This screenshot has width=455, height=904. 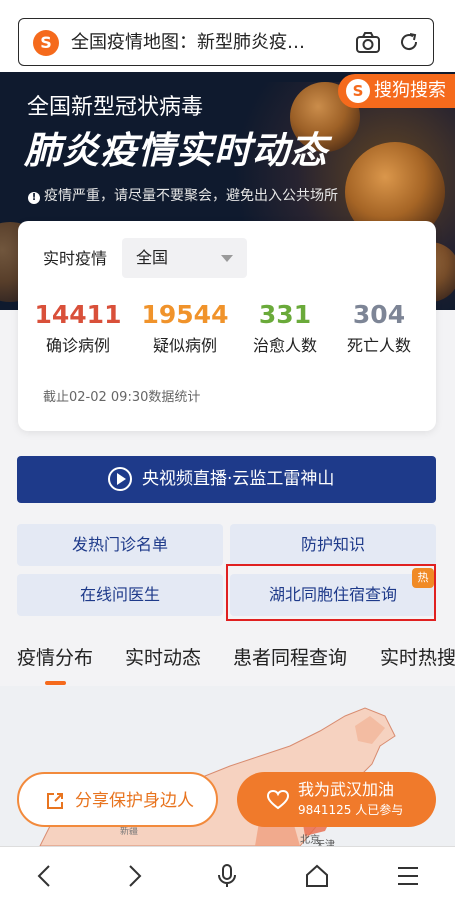 I want to click on tab-distribution: 疫情分布, so click(x=55, y=658).